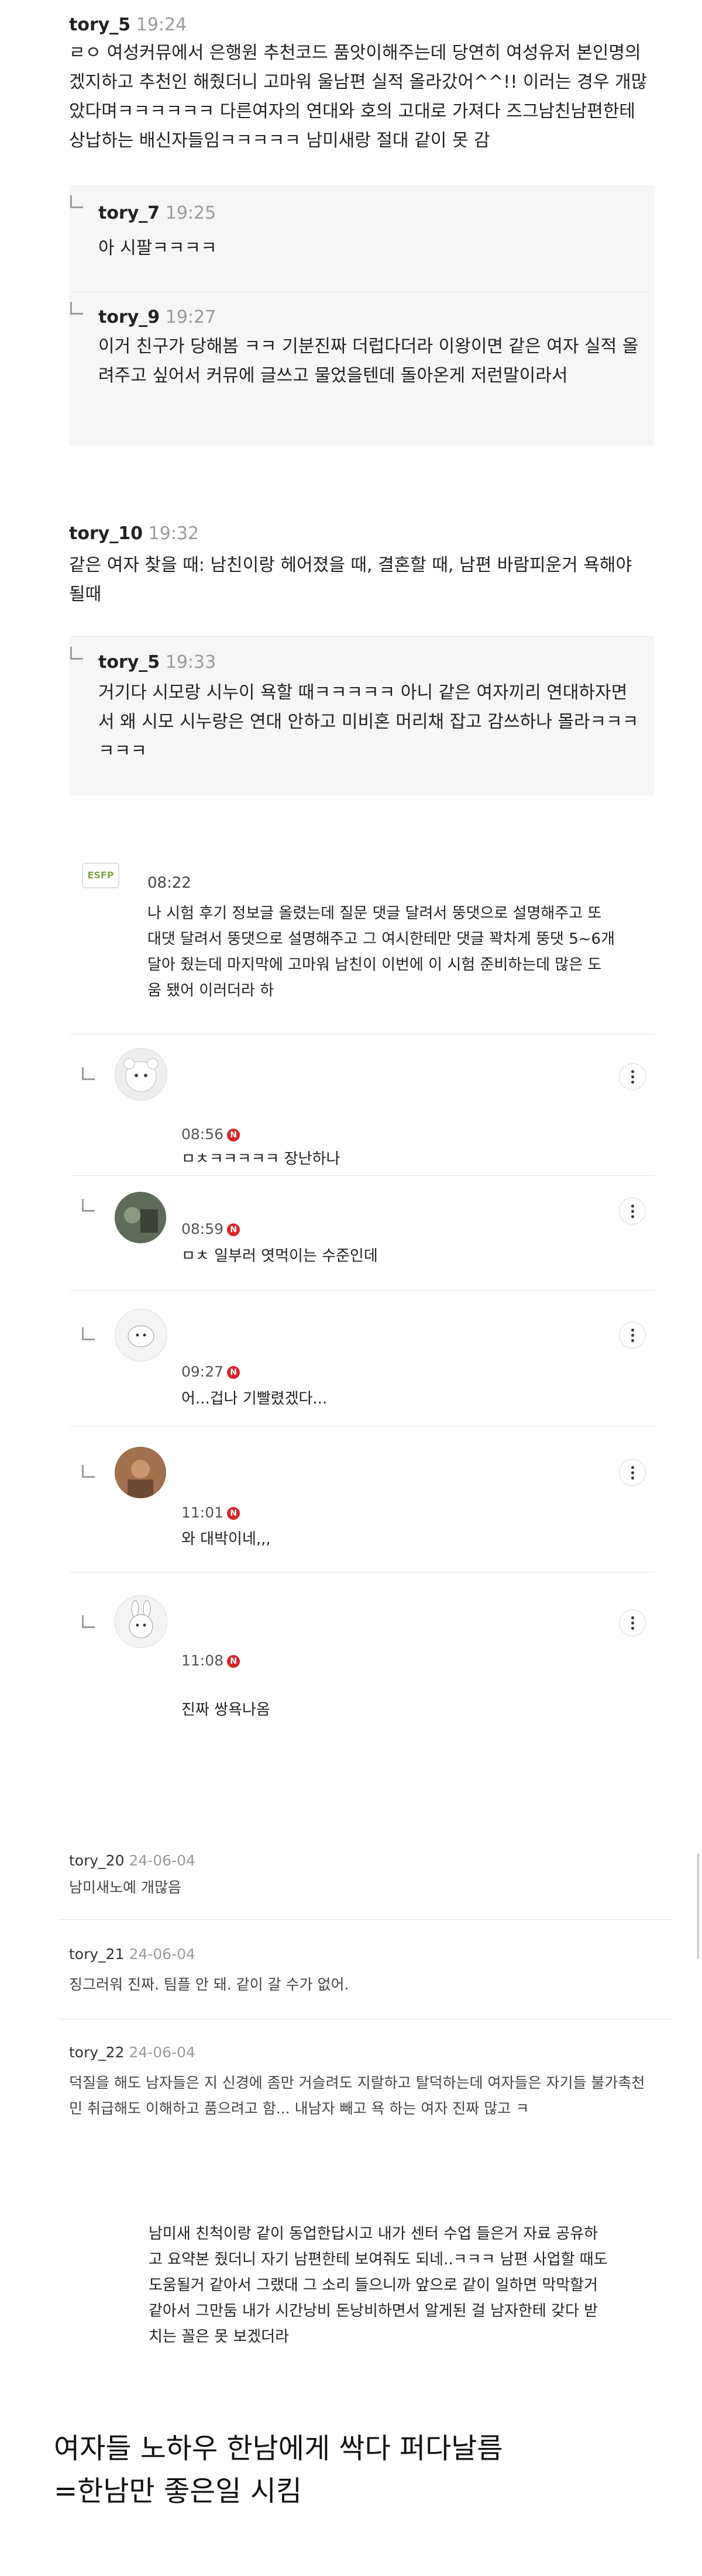 The image size is (702, 2576). What do you see at coordinates (202, 1135) in the screenshot?
I see `timestamp: 08:56` at bounding box center [202, 1135].